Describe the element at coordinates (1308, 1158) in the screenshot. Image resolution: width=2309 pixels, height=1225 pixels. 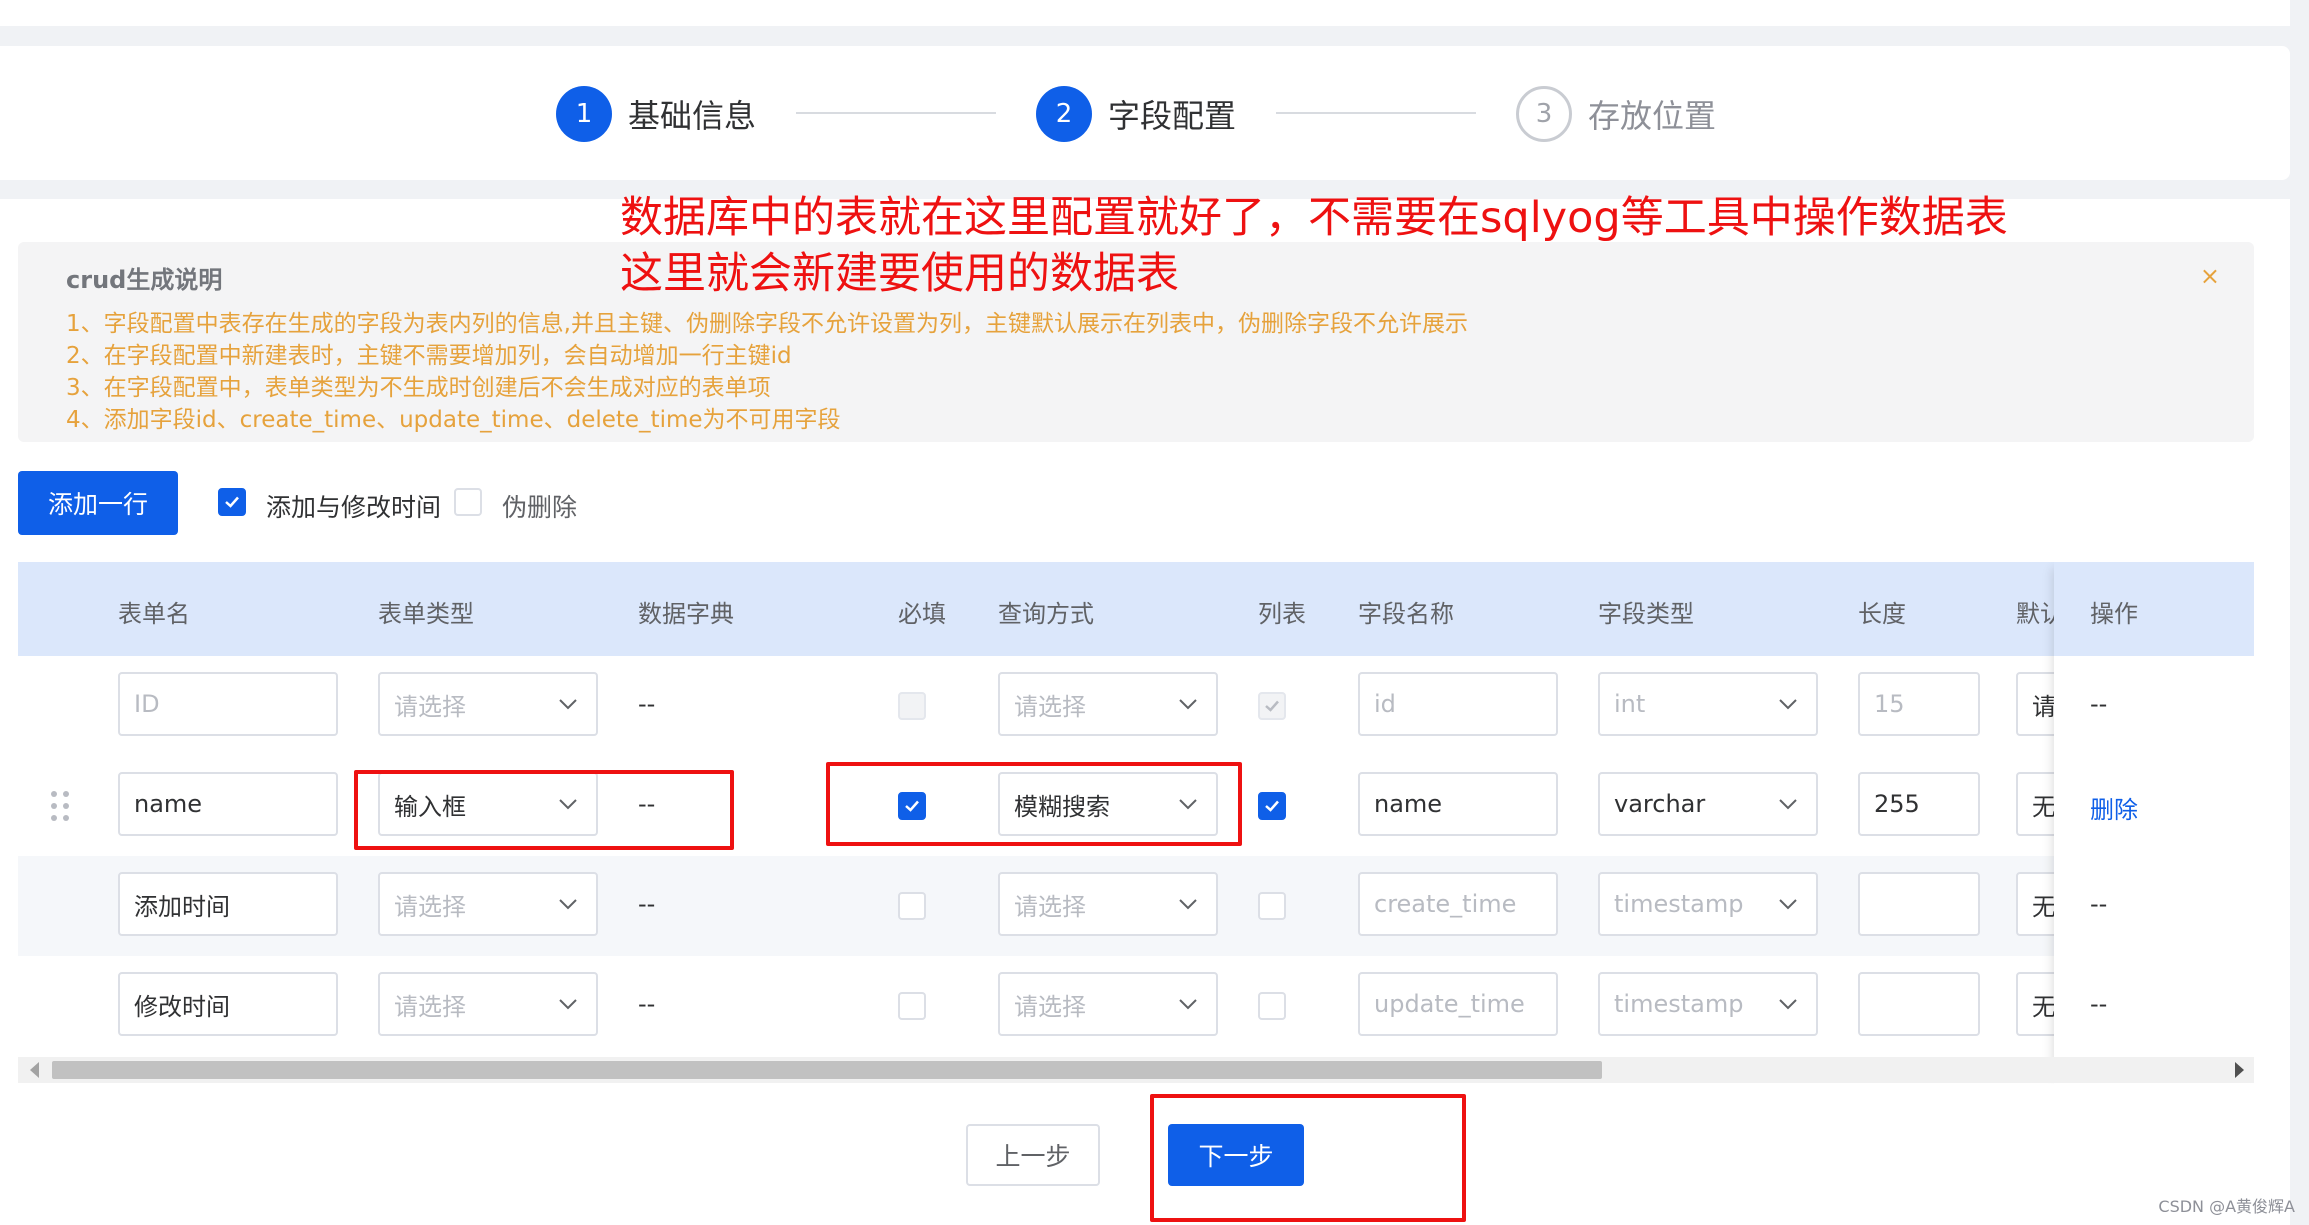
I see `annotation-box-next` at that location.